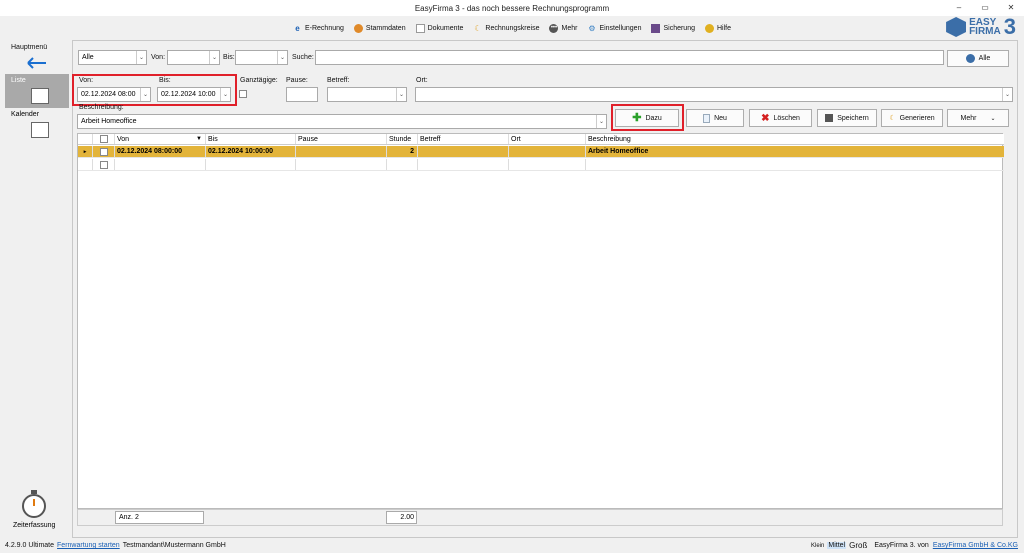 The image size is (1024, 553). I want to click on gear-icon: ⚙, so click(592, 28).